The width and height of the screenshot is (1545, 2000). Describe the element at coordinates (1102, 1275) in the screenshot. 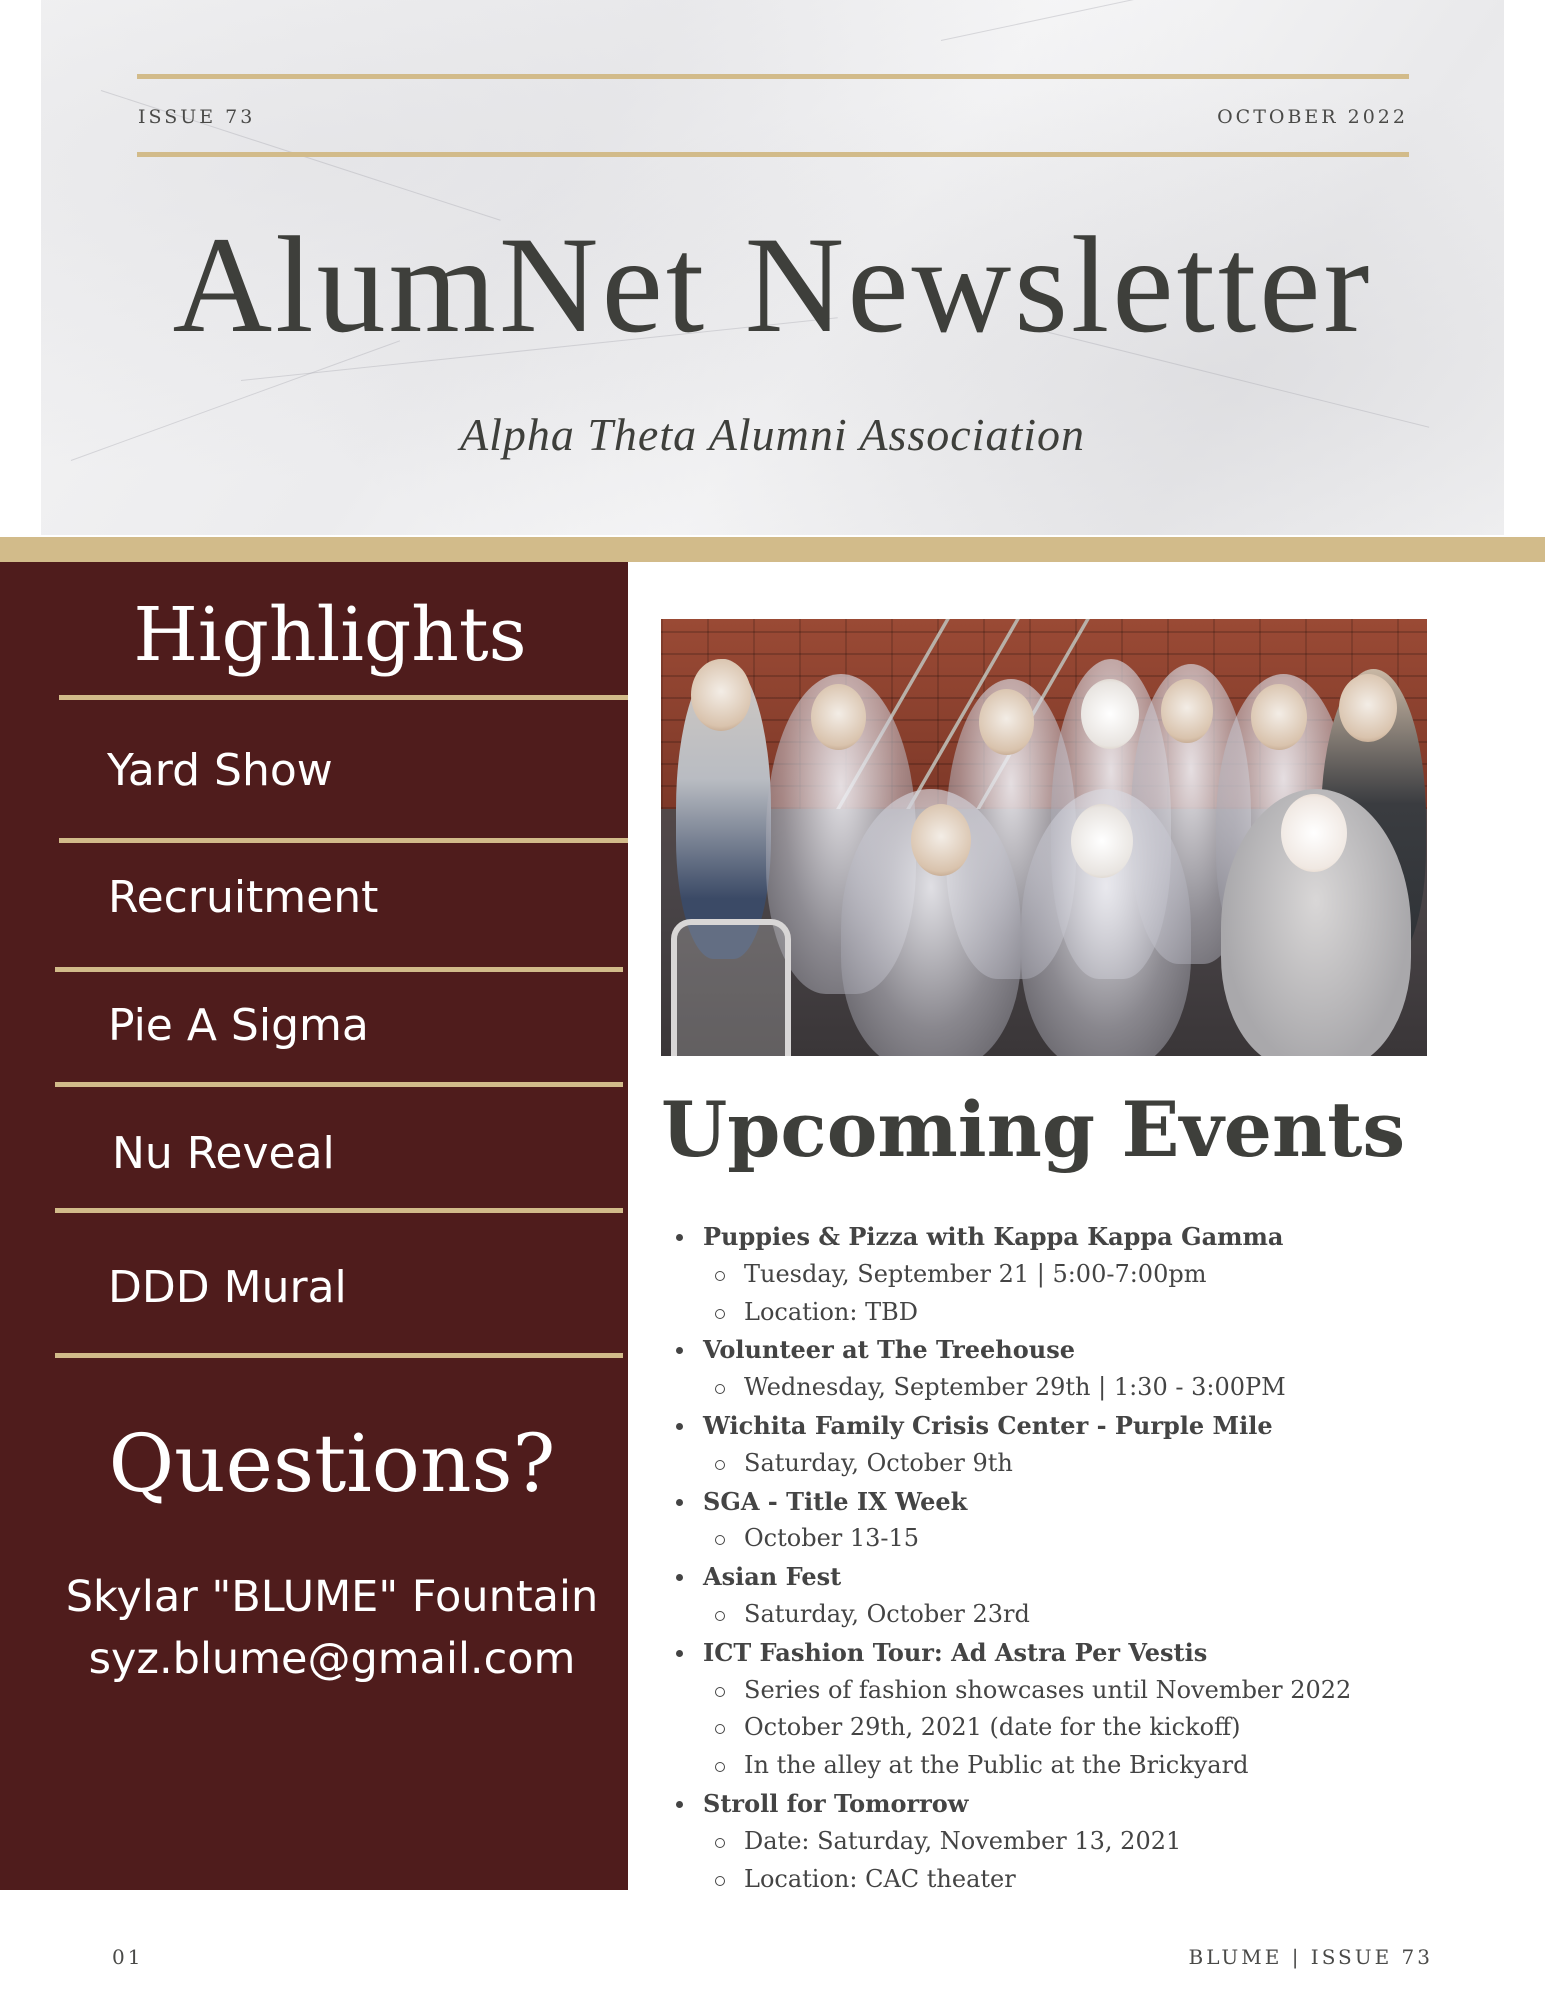

I see `event-detail: Tuesday, September 21 | 5:00-7:00pm` at that location.